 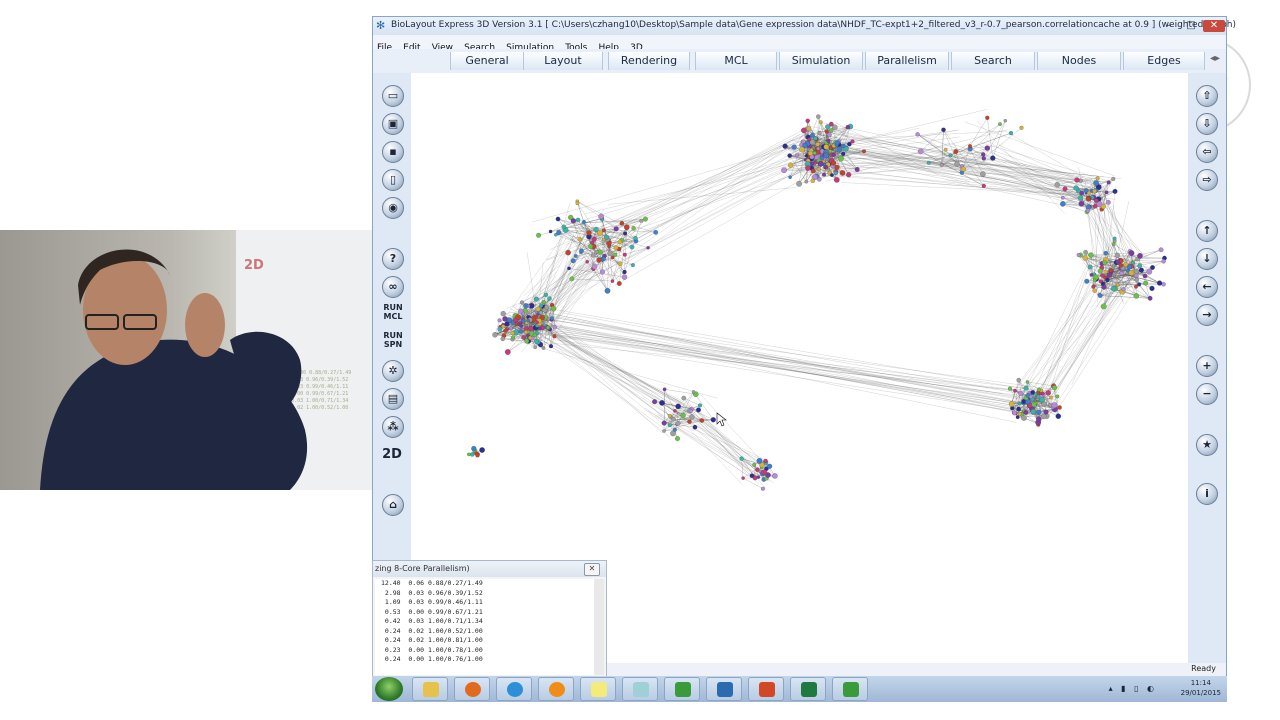 What do you see at coordinates (993, 61) in the screenshot?
I see `tab-search: Search` at bounding box center [993, 61].